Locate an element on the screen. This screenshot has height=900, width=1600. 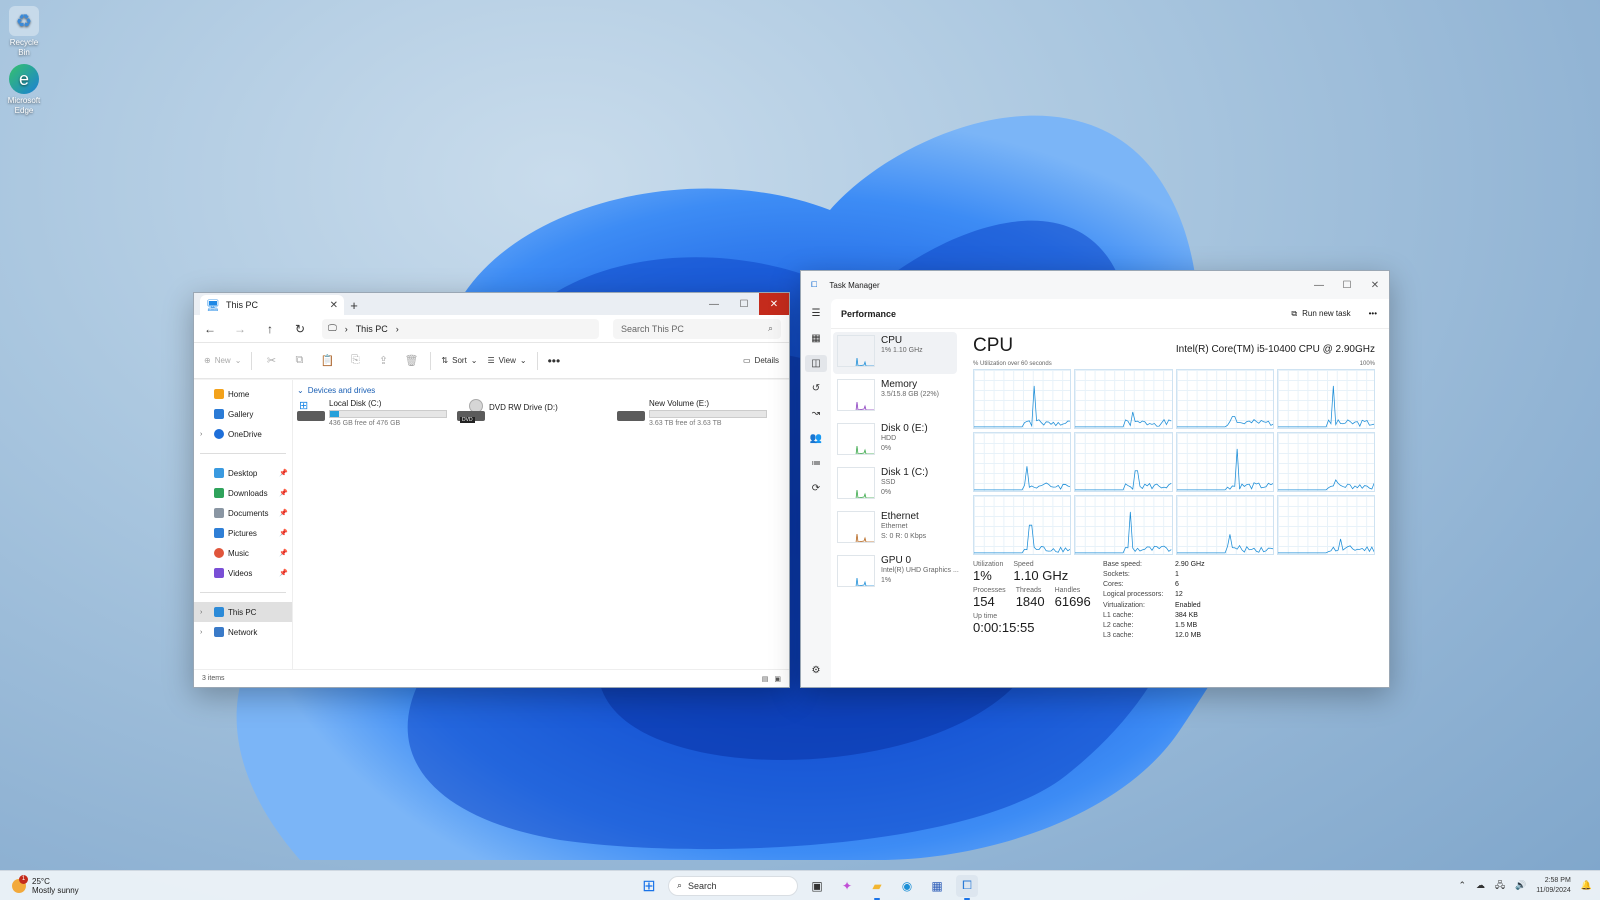
clock: 2:58 PM 11/09/2024 is located at coordinates (1553, 886).